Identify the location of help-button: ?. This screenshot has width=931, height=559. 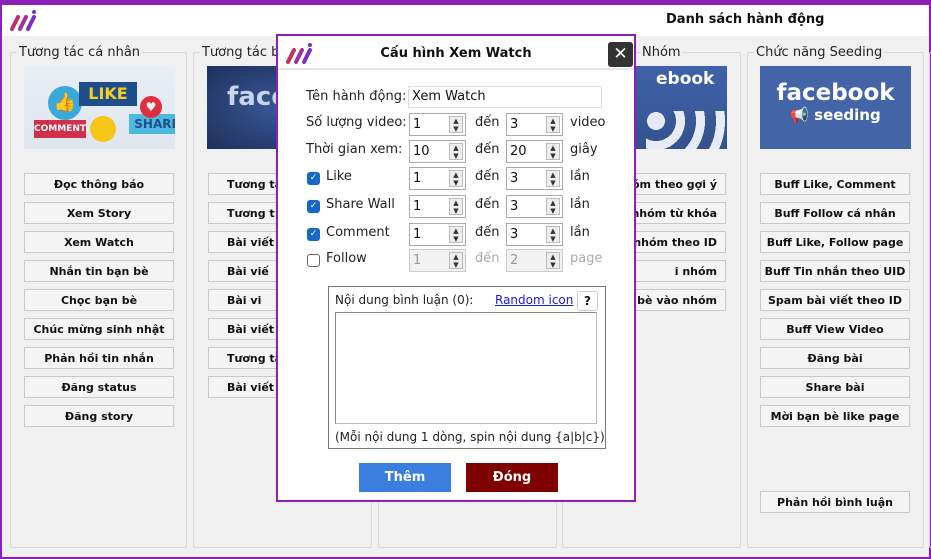
(587, 301).